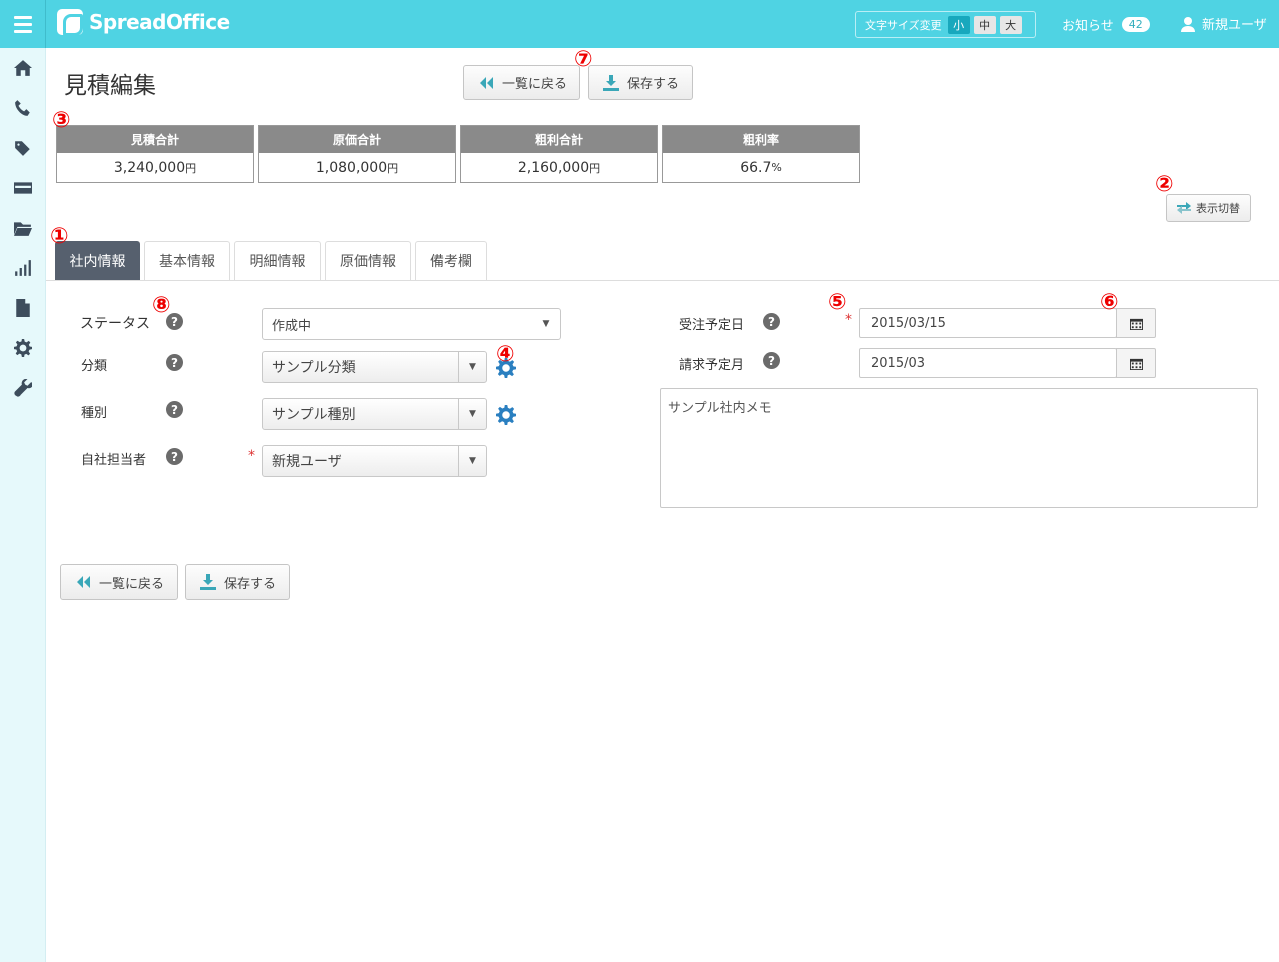 This screenshot has width=1279, height=962. What do you see at coordinates (1088, 26) in the screenshot?
I see `notice-label: お知らせ` at bounding box center [1088, 26].